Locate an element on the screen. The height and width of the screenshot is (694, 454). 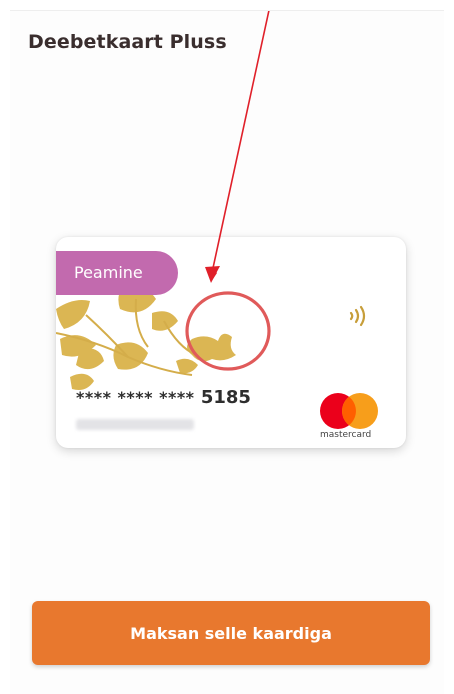
primary-card-badge: Peamine is located at coordinates (117, 273).